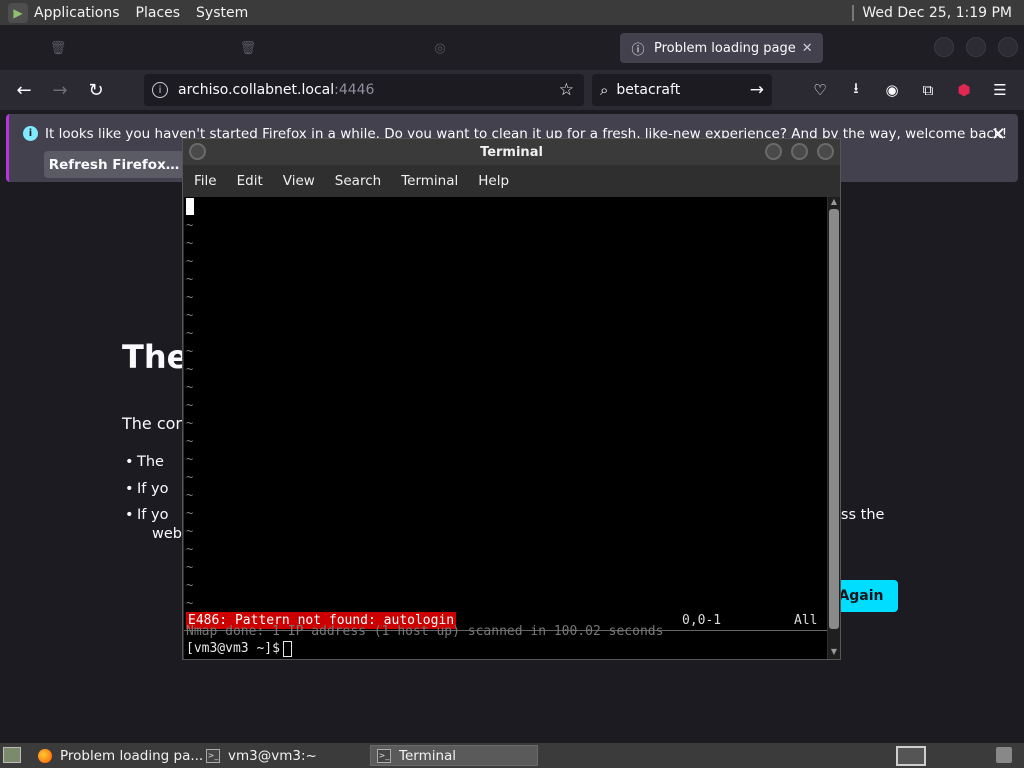 The width and height of the screenshot is (1024, 768). I want to click on terminal-menubar: File Edit View Search Terminal Help, so click(511, 181).